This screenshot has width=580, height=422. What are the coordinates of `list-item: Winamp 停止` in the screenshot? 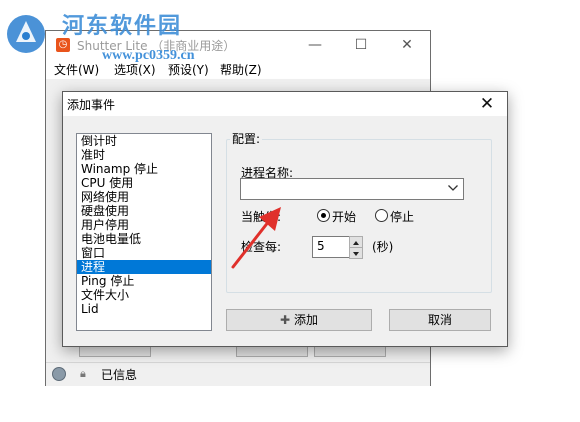 It's located at (144, 169).